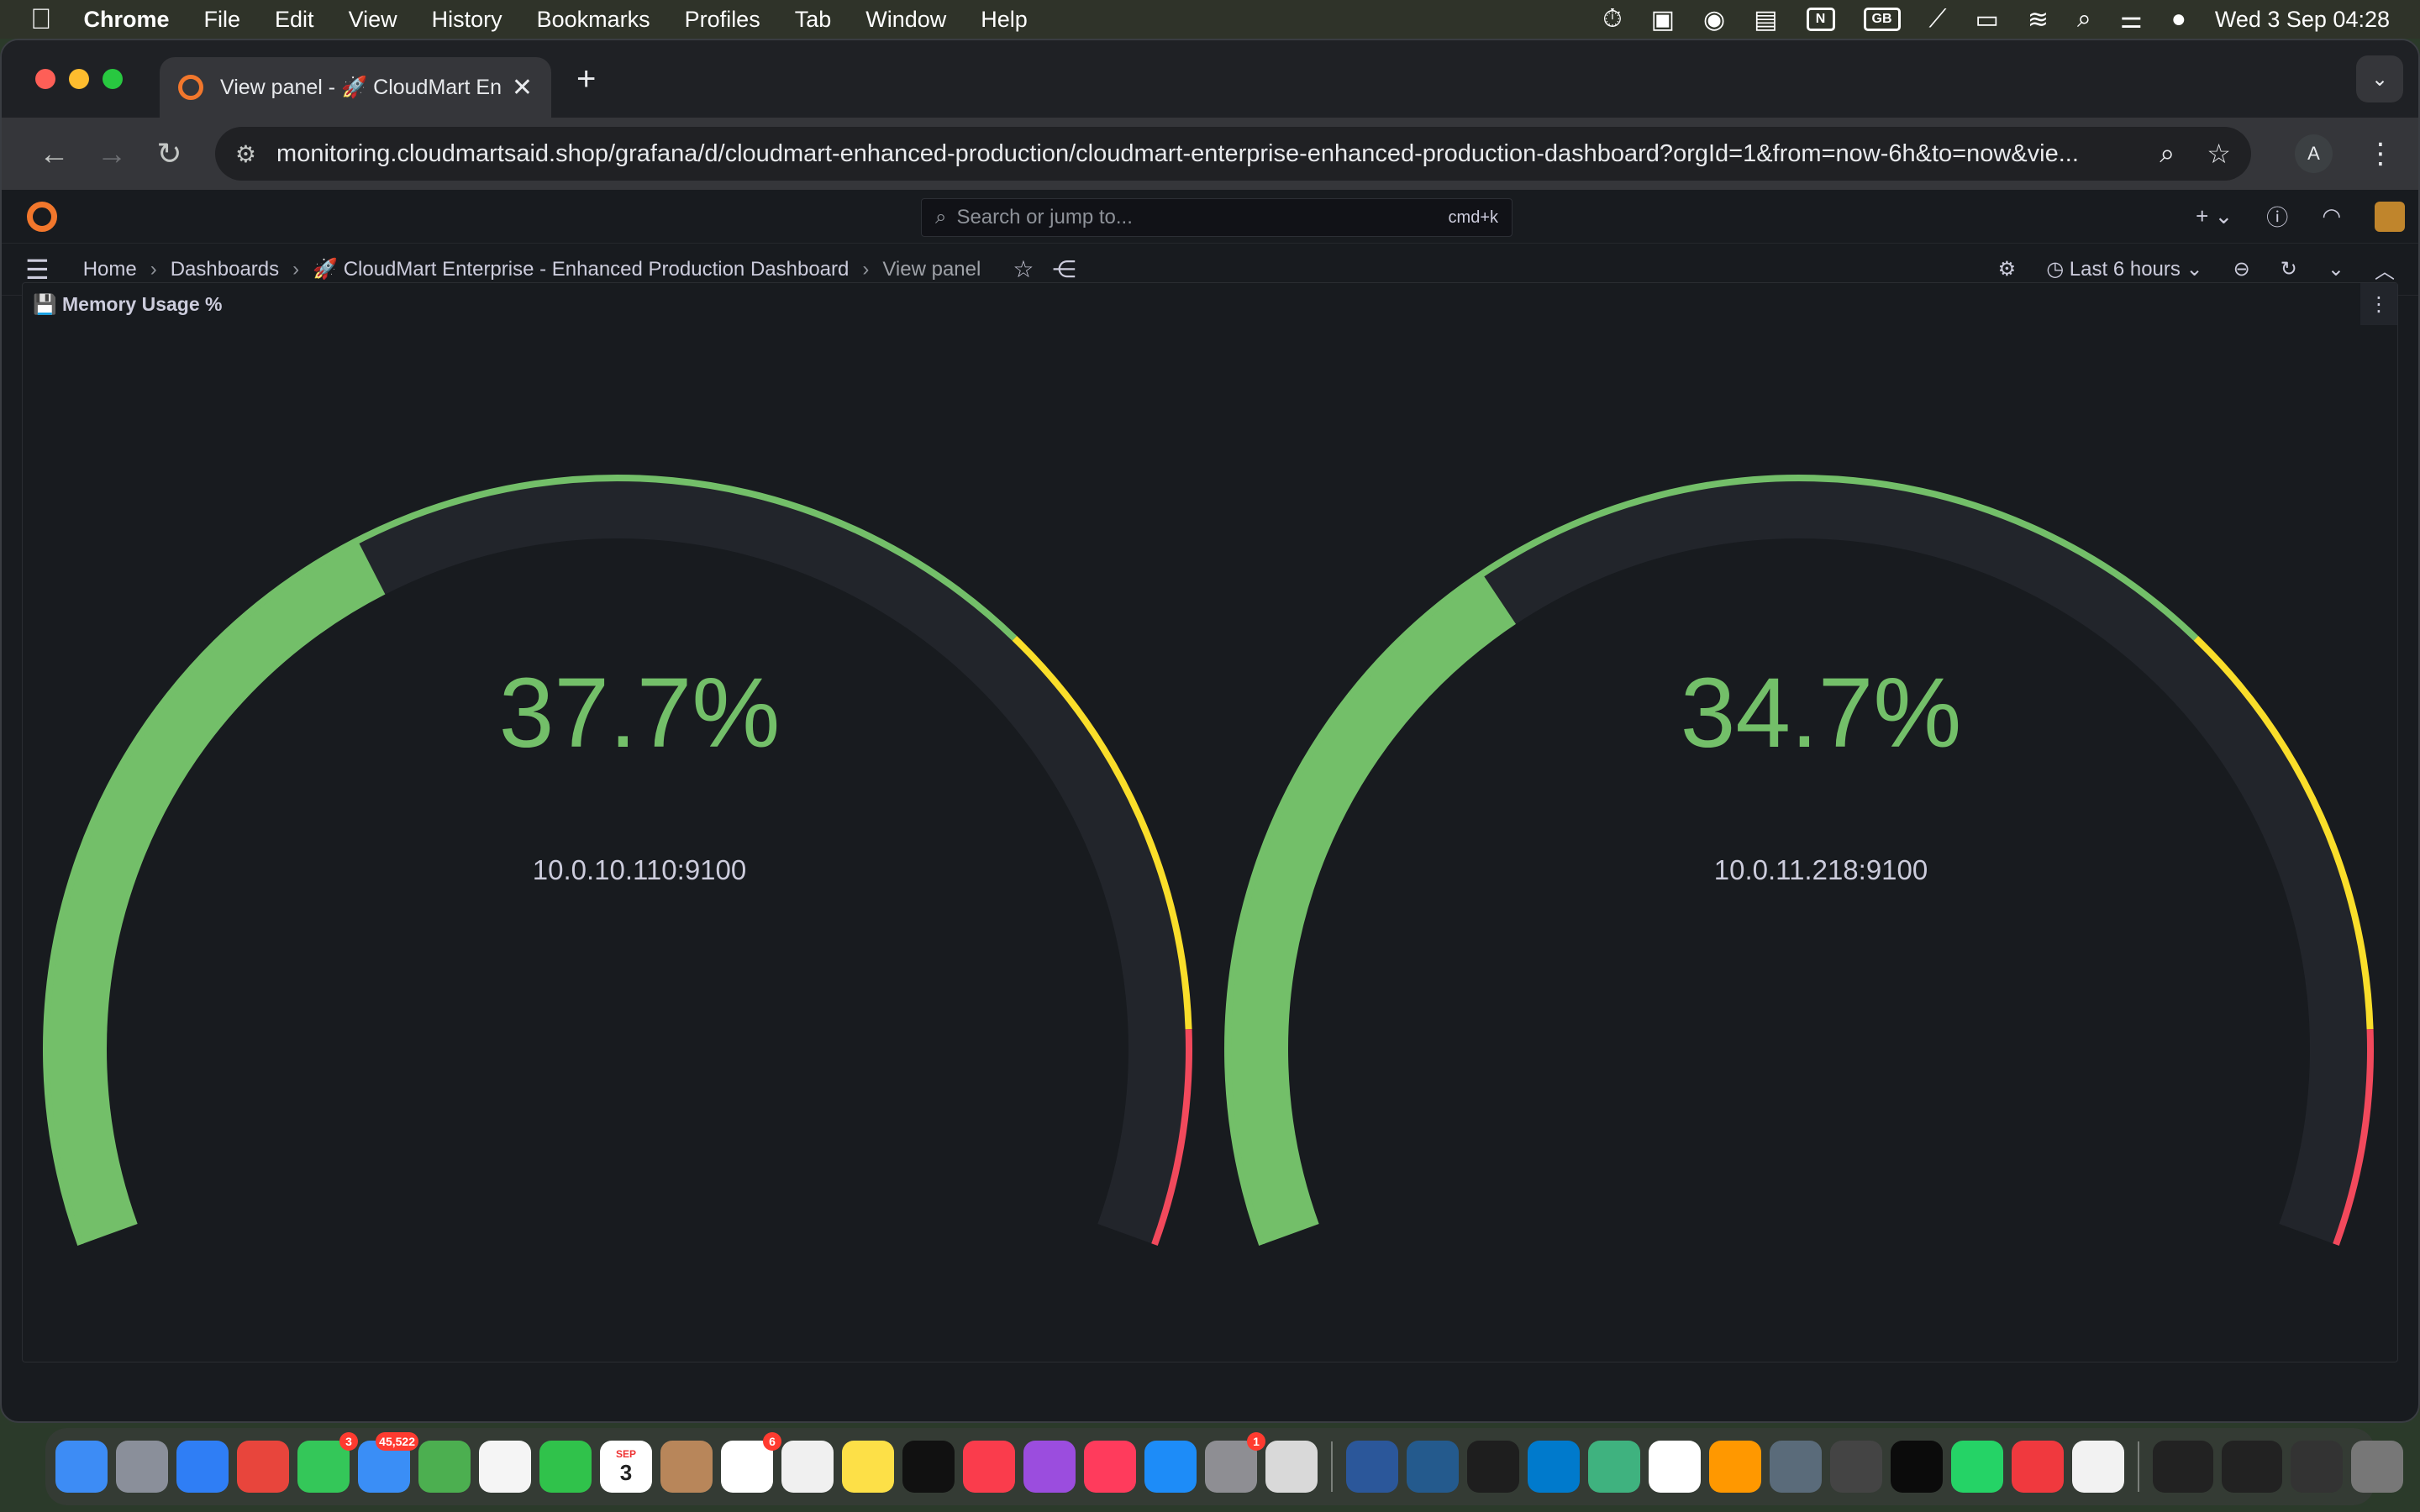 This screenshot has width=2420, height=1512. I want to click on clipboard-status-icon: ▣, so click(1663, 19).